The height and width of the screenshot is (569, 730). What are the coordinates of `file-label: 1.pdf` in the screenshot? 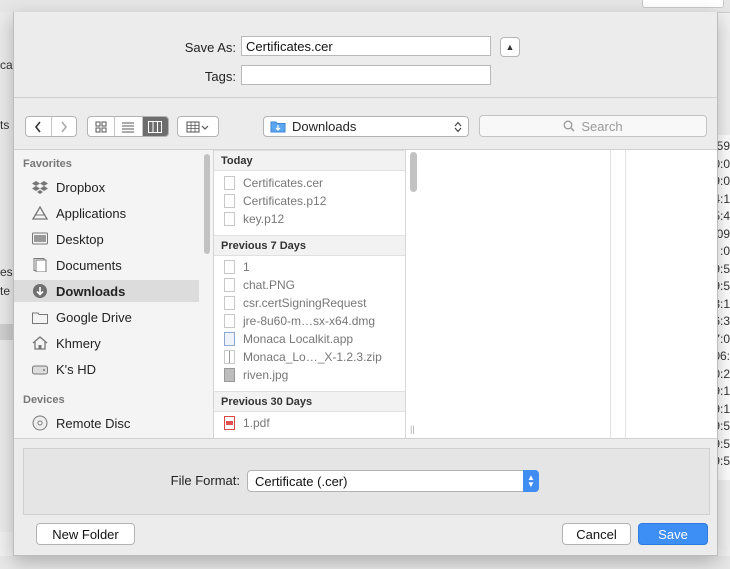 It's located at (256, 423).